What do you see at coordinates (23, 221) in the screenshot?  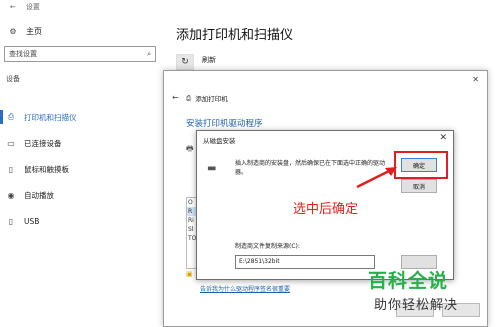 I see `sidebar-item-usb: ▯ USB` at bounding box center [23, 221].